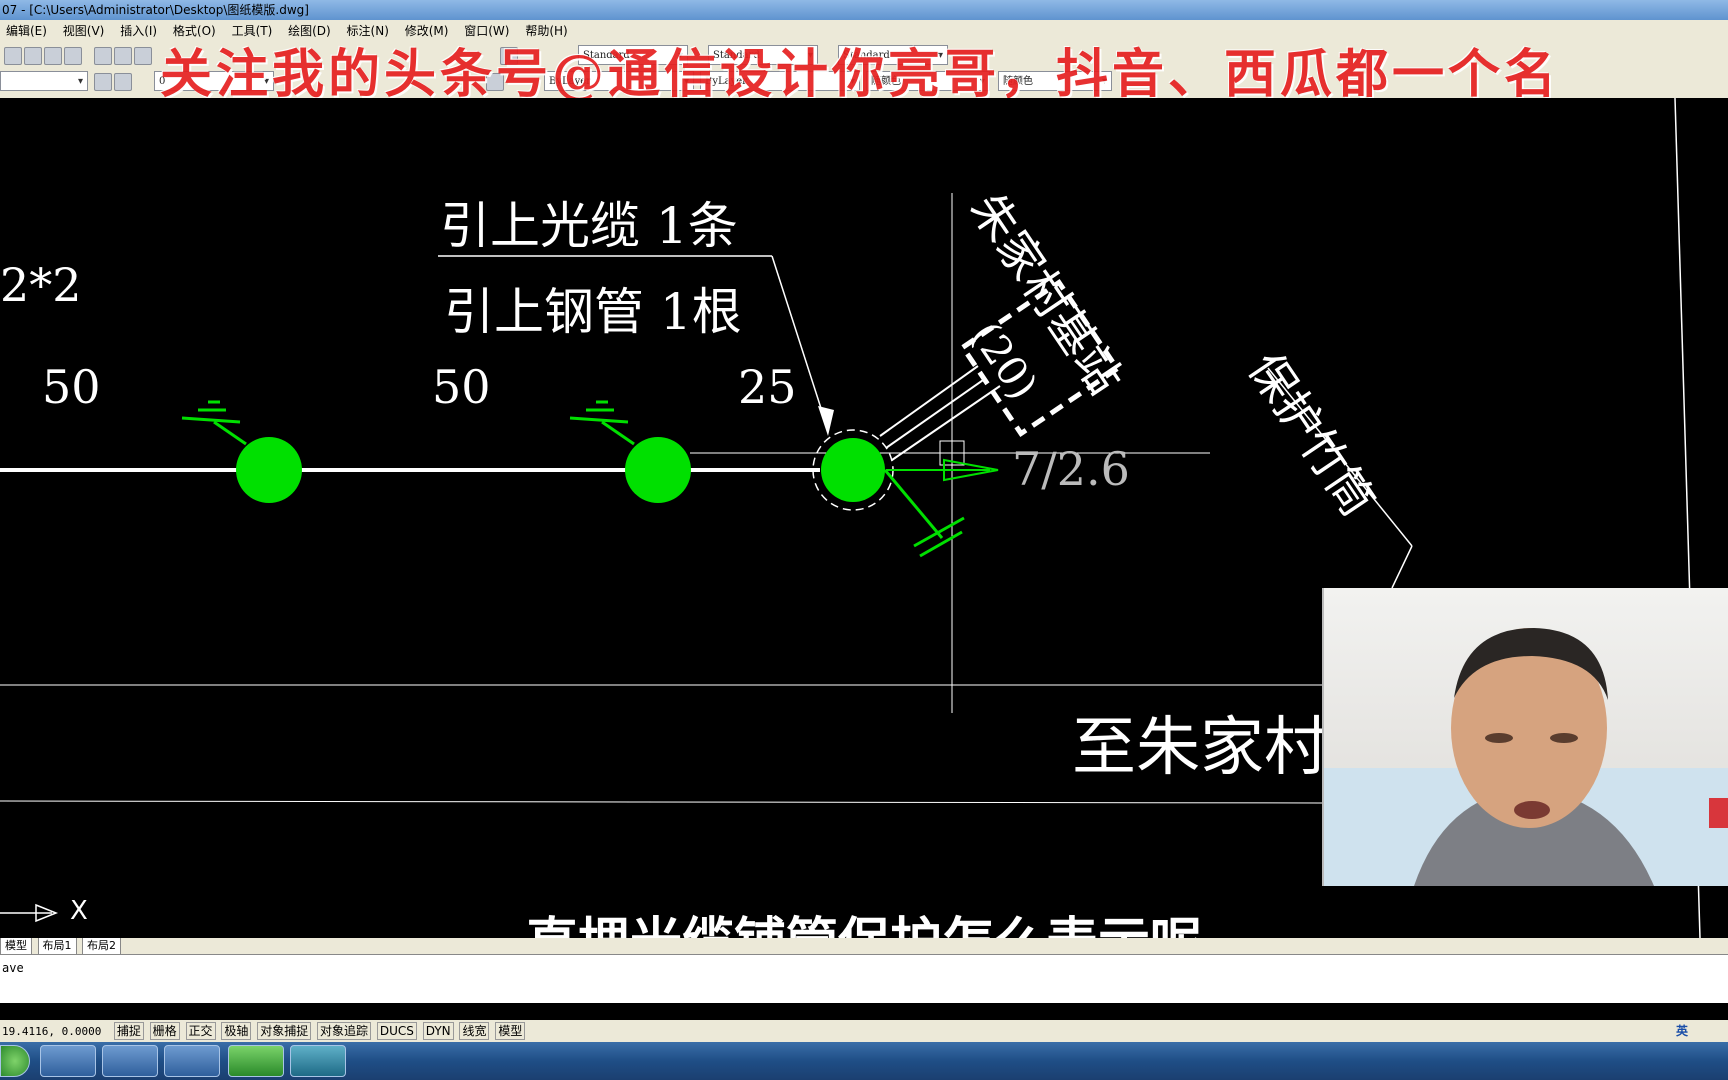  What do you see at coordinates (73, 56) in the screenshot?
I see `preview-icon` at bounding box center [73, 56].